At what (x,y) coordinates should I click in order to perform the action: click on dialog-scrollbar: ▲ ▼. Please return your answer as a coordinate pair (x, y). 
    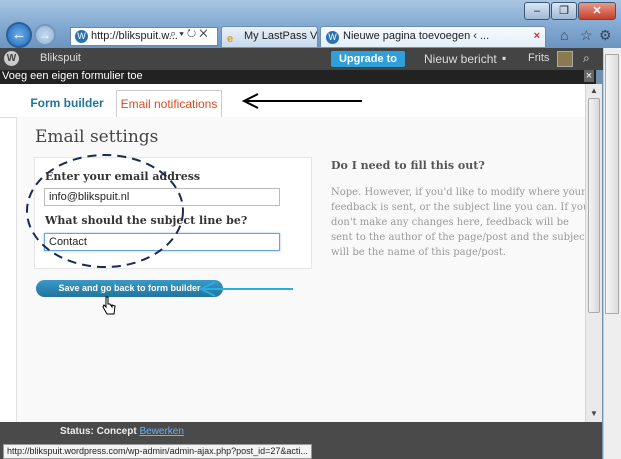
    Looking at the image, I should click on (593, 253).